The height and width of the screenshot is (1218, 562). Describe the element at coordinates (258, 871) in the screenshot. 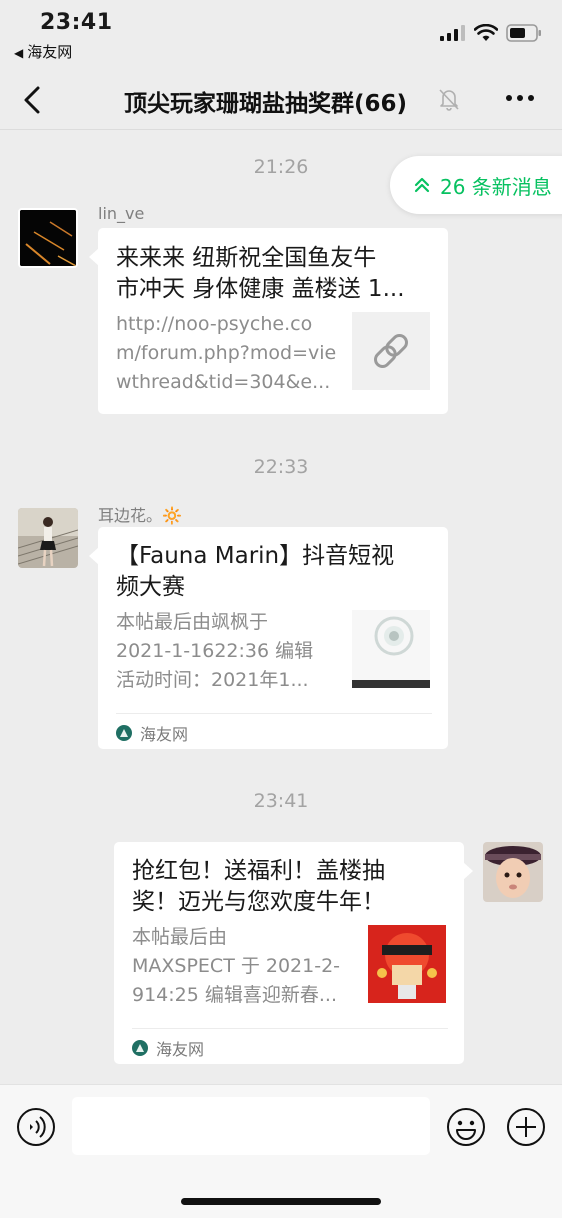

I see `card-title-line: 抢红包！送福利！盖楼抽` at that location.